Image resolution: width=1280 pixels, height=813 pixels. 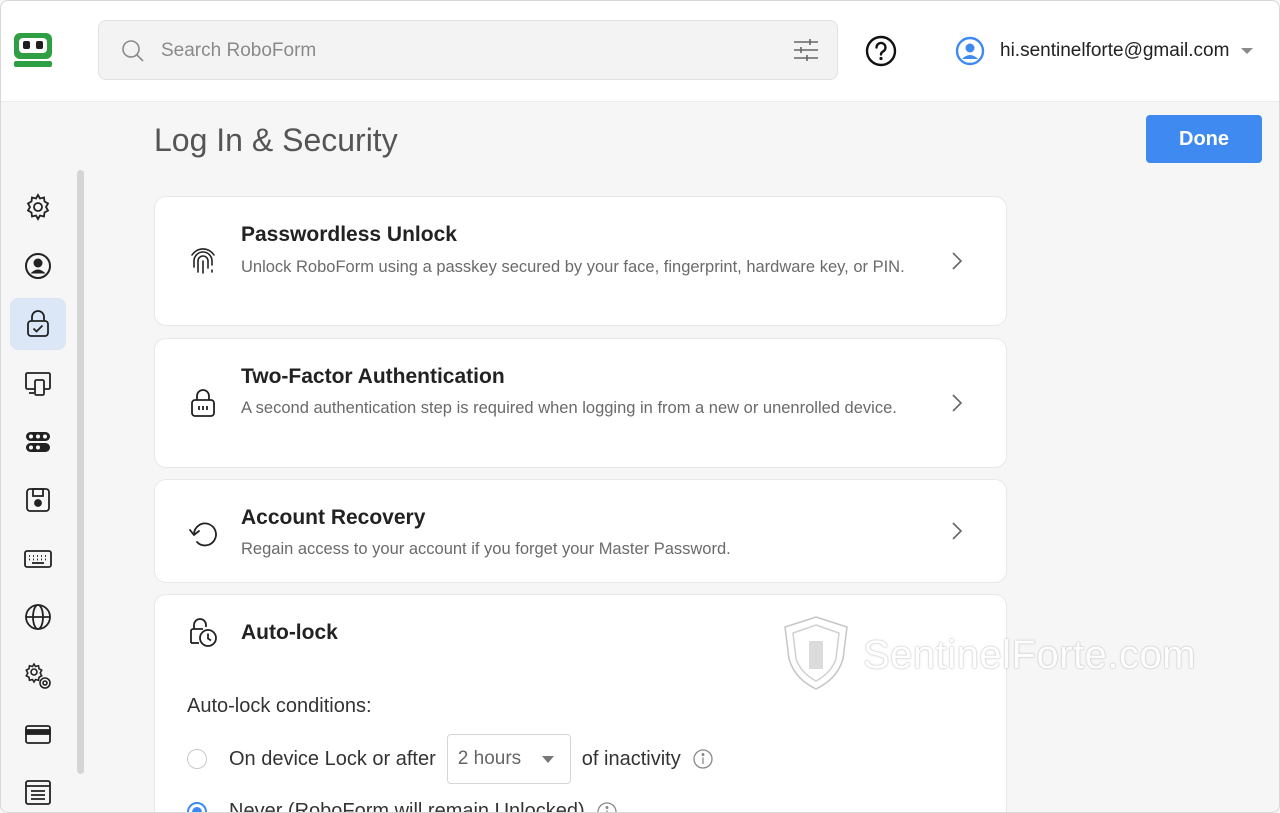 I want to click on sidebar-item-settings, so click(x=38, y=207).